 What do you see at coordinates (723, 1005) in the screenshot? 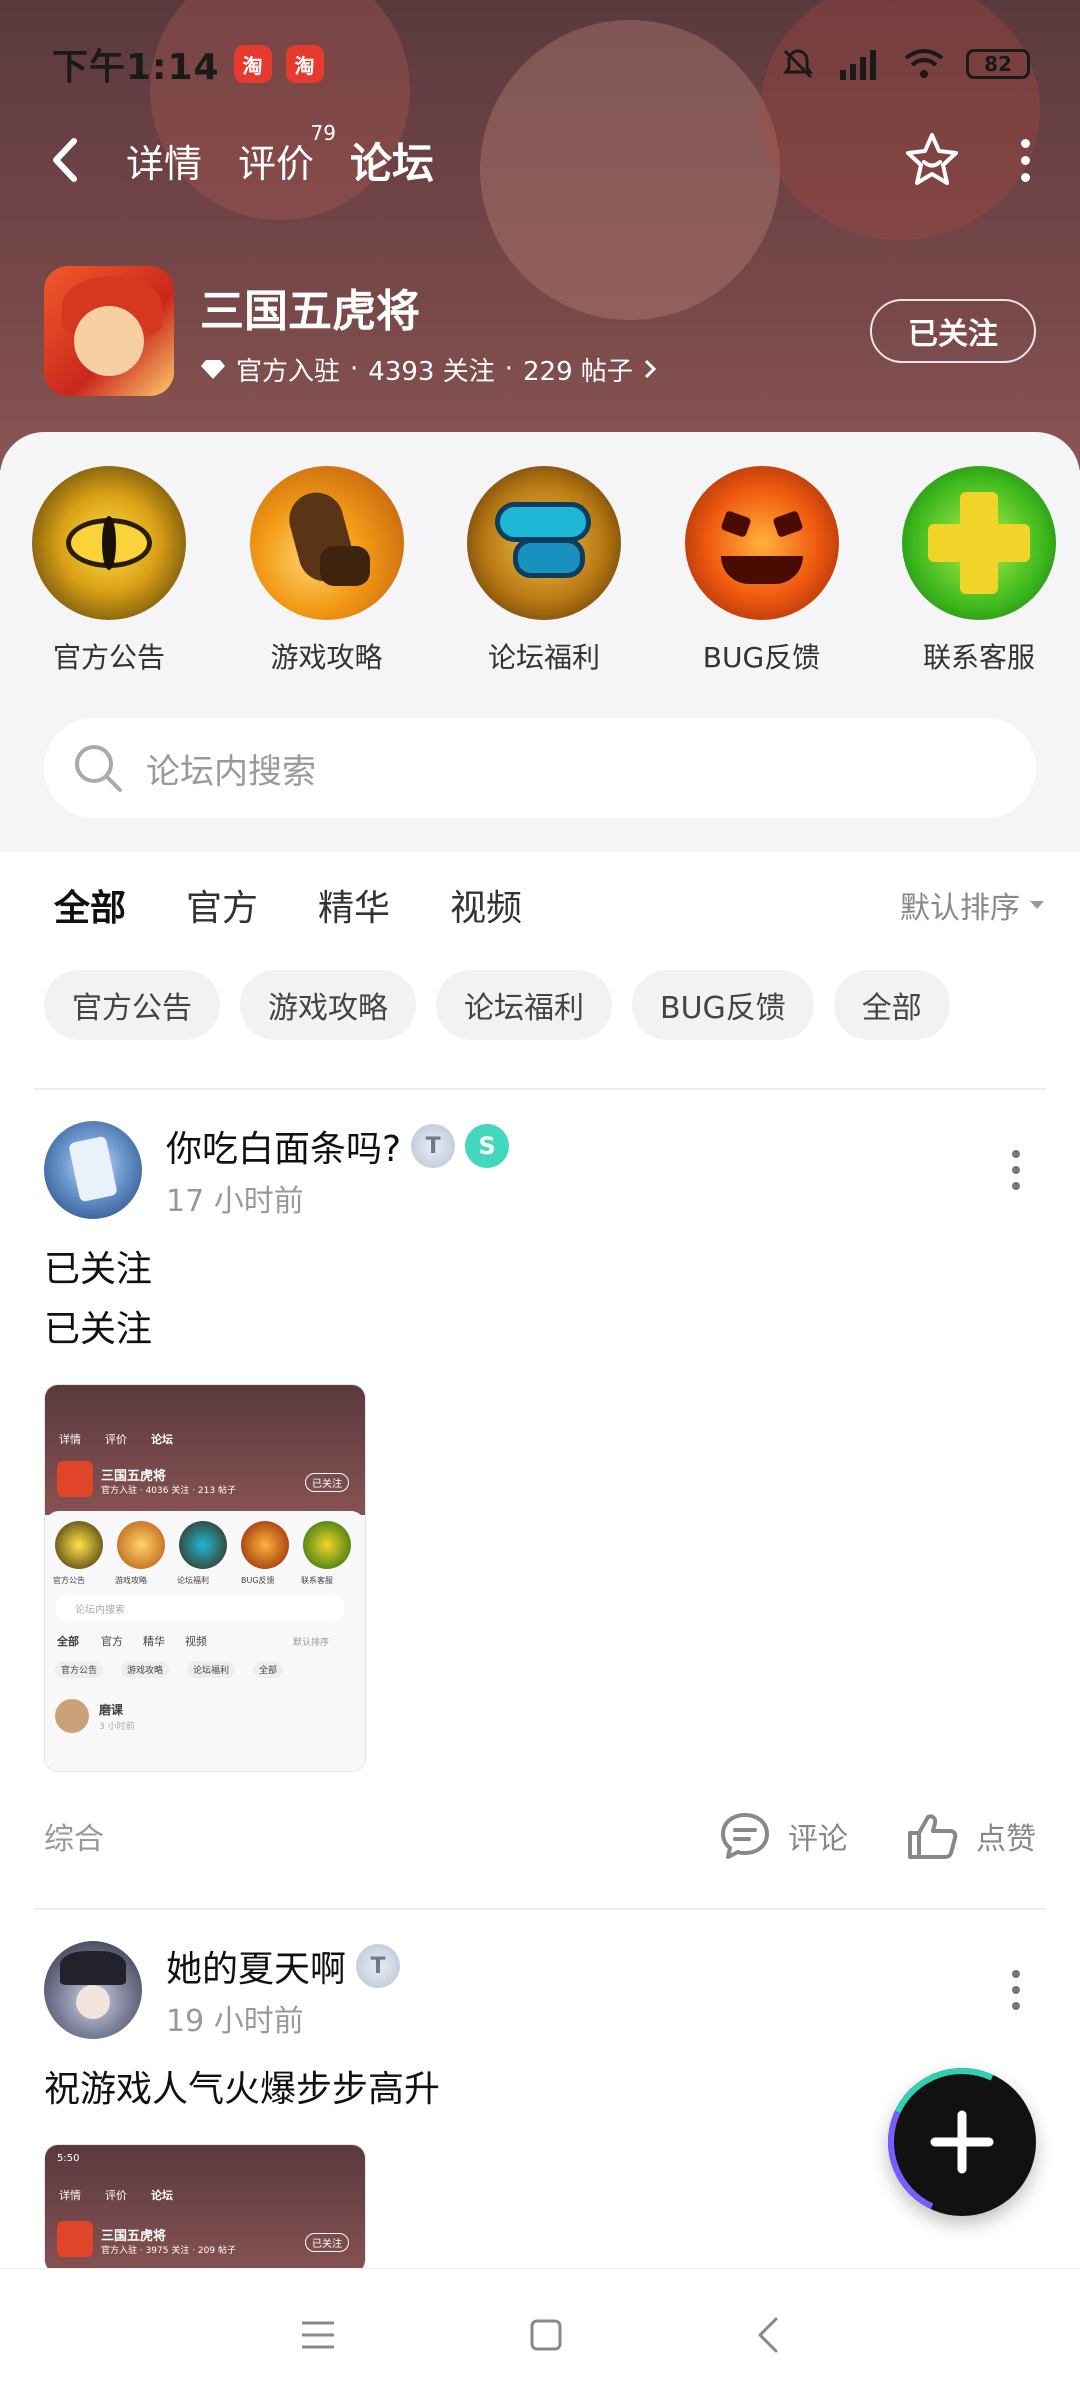
I see `chip-bug-report: BUG反馈` at bounding box center [723, 1005].